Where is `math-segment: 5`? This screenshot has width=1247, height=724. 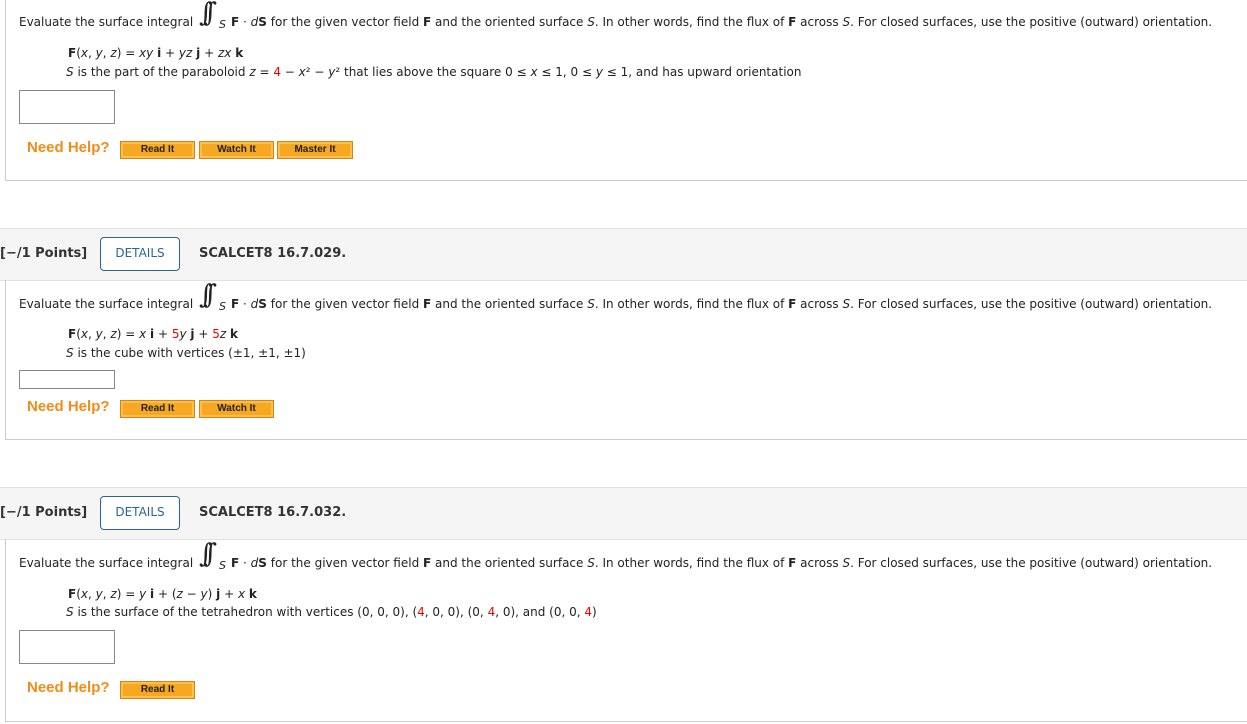
math-segment: 5 is located at coordinates (216, 334).